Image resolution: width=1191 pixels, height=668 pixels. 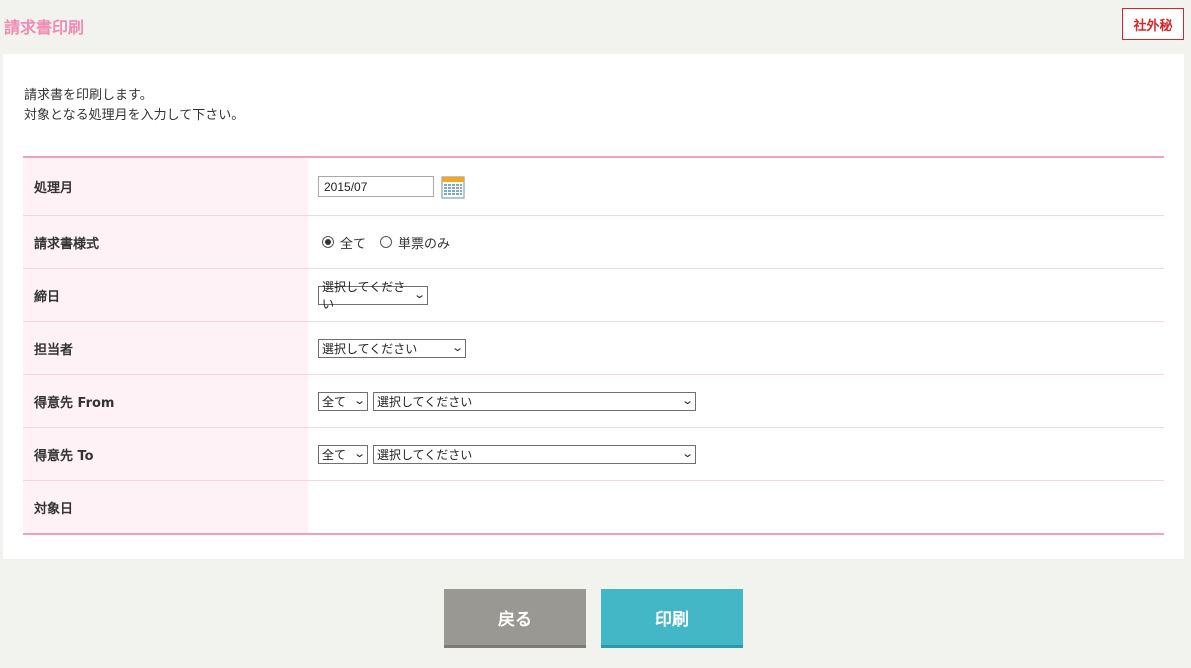 I want to click on target-day-label: 対象日, so click(x=165, y=507).